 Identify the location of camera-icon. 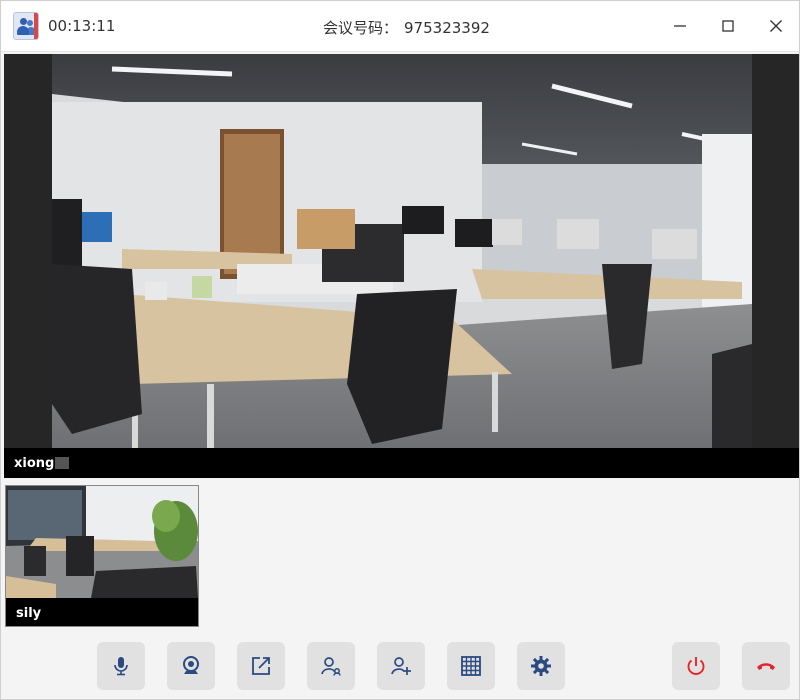
(191, 665).